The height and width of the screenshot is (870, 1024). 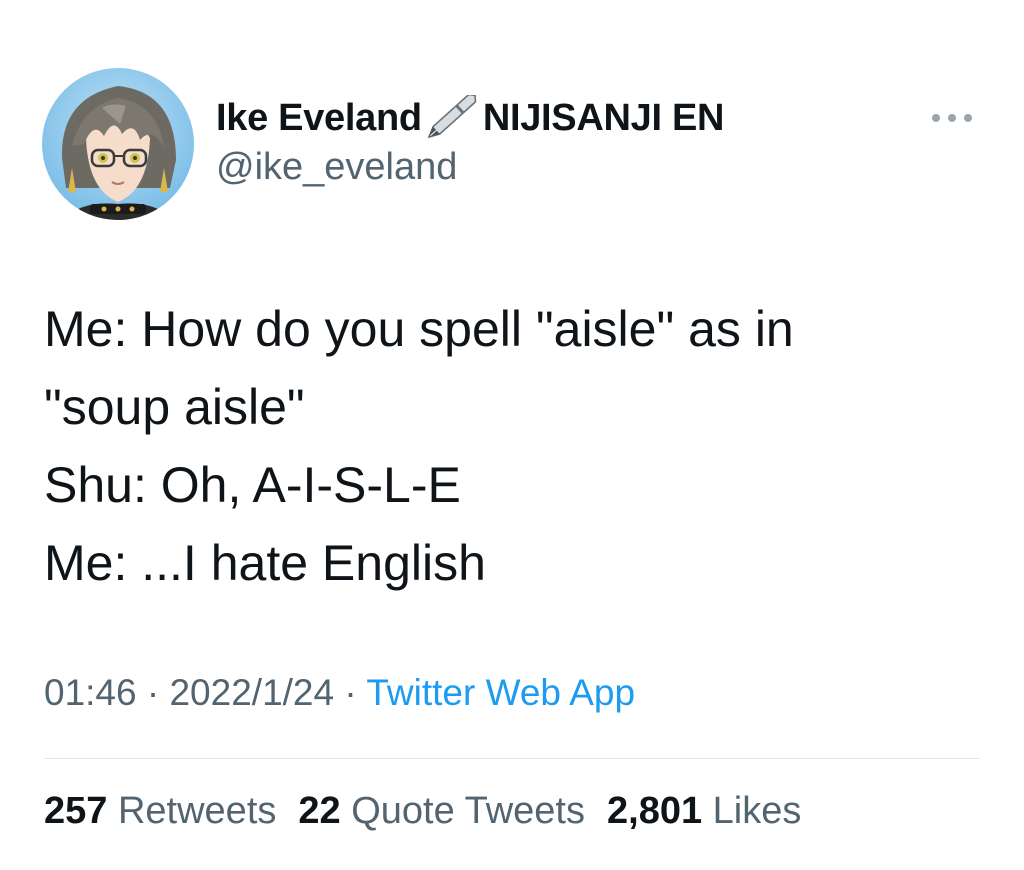 I want to click on handle: @ike_eveland, so click(x=337, y=167).